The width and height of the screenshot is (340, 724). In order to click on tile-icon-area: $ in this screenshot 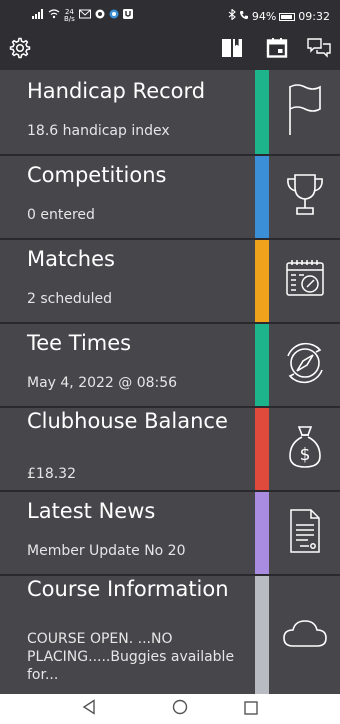, I will do `click(304, 449)`.